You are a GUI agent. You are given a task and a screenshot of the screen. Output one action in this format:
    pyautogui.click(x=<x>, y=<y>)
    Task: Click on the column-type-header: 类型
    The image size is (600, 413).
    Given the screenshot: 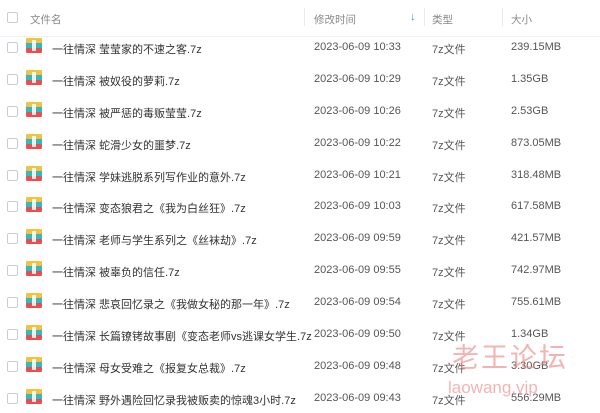 What is the action you would take?
    pyautogui.click(x=442, y=19)
    